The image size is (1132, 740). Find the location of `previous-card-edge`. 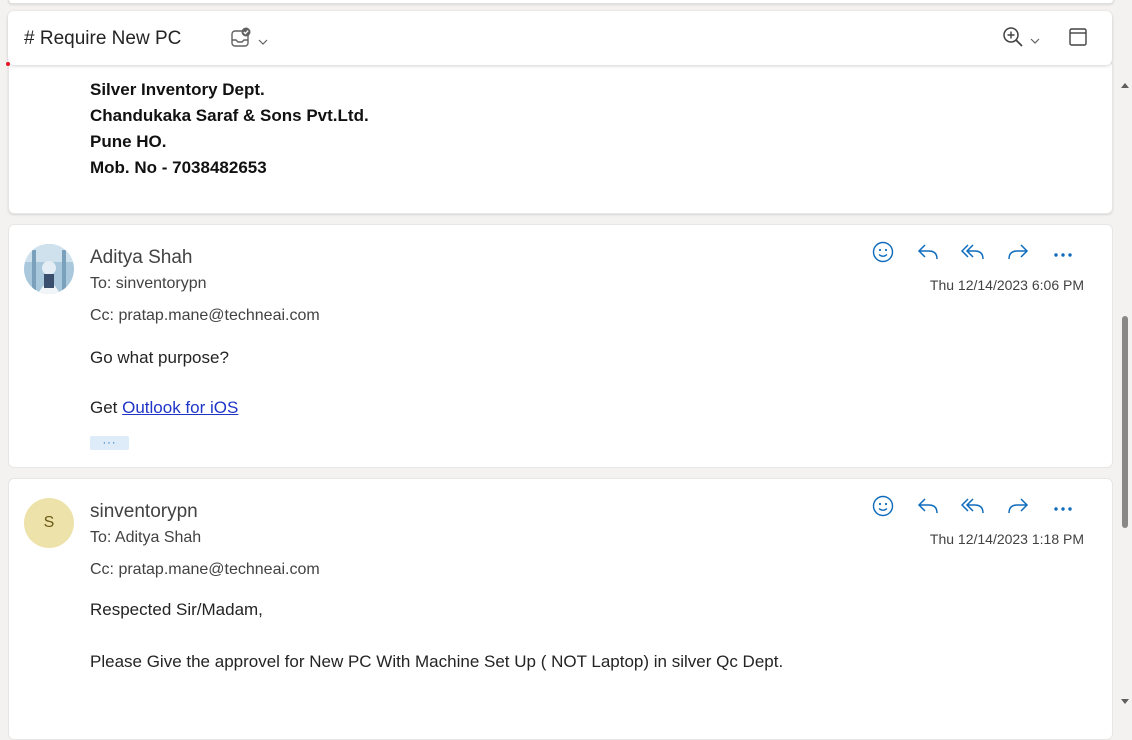

previous-card-edge is located at coordinates (561, 2).